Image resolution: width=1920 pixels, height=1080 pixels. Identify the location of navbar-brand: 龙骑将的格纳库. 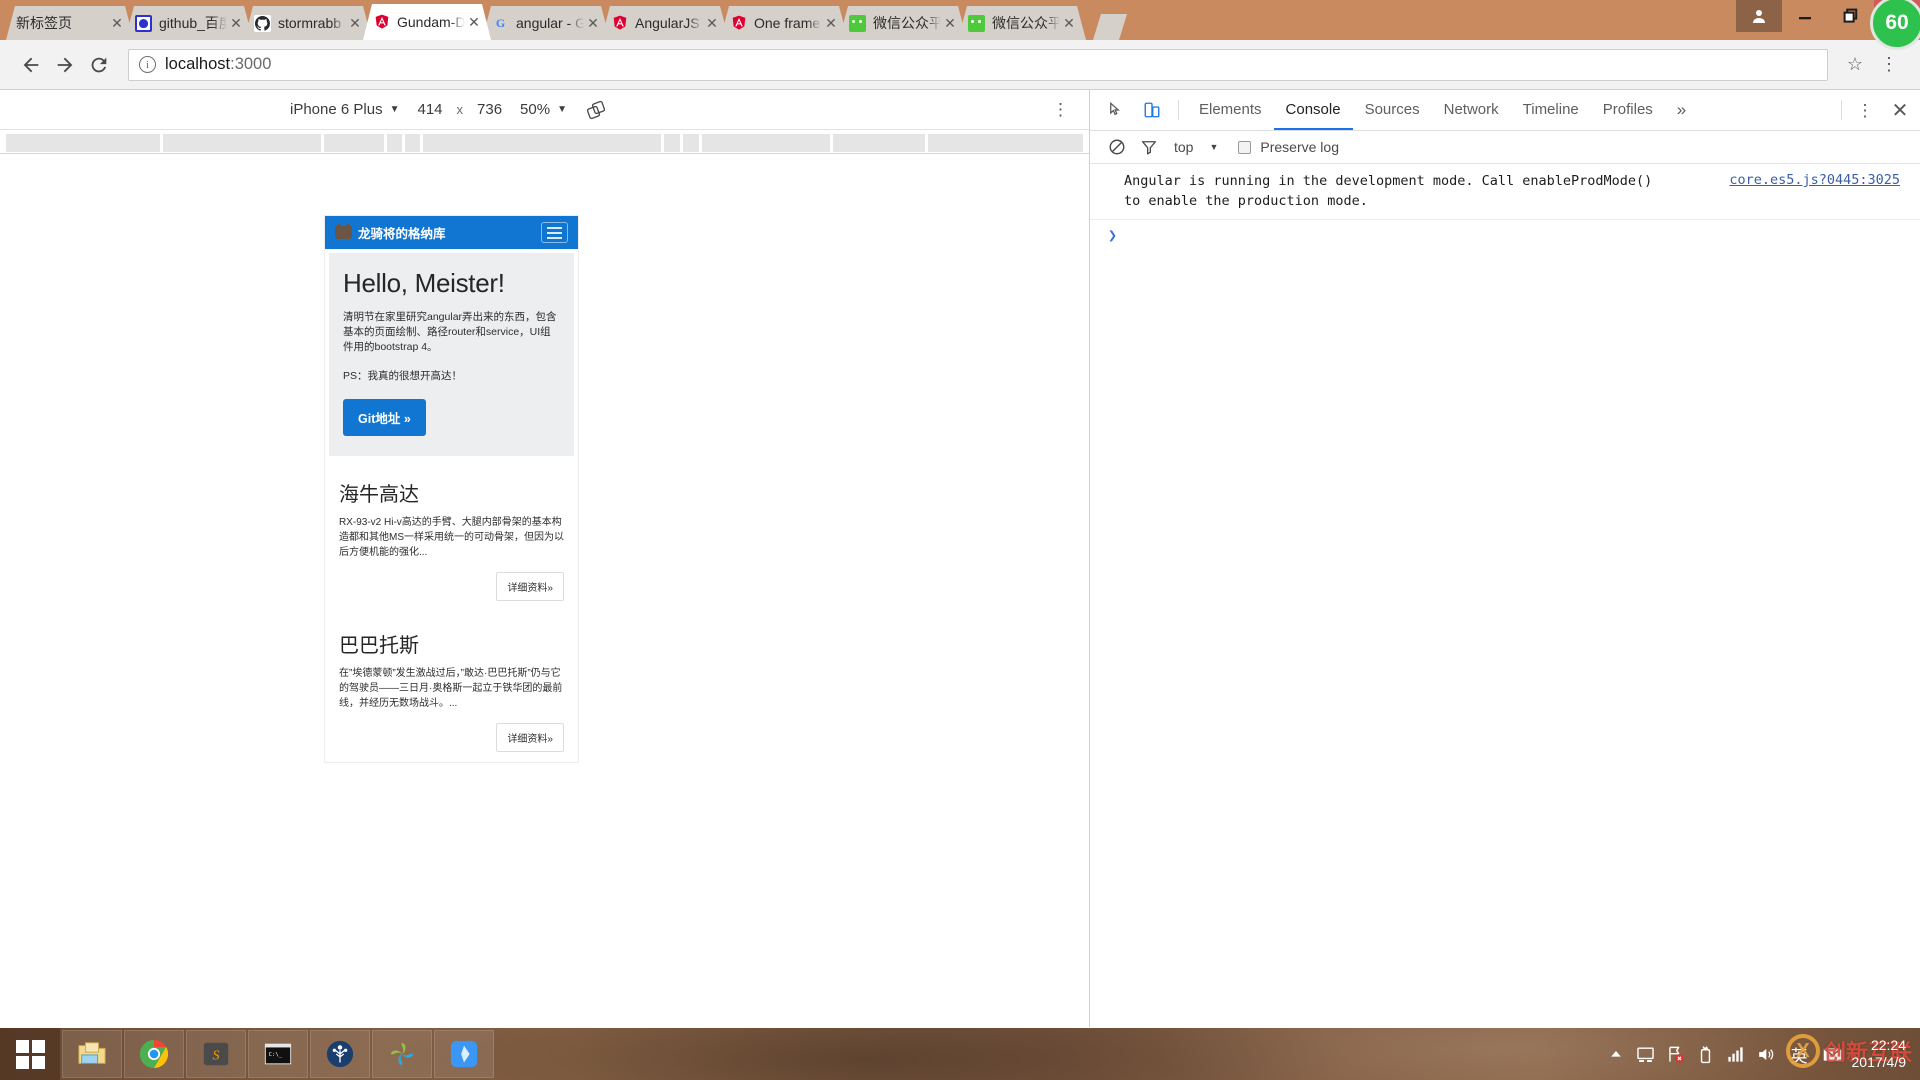
(402, 232).